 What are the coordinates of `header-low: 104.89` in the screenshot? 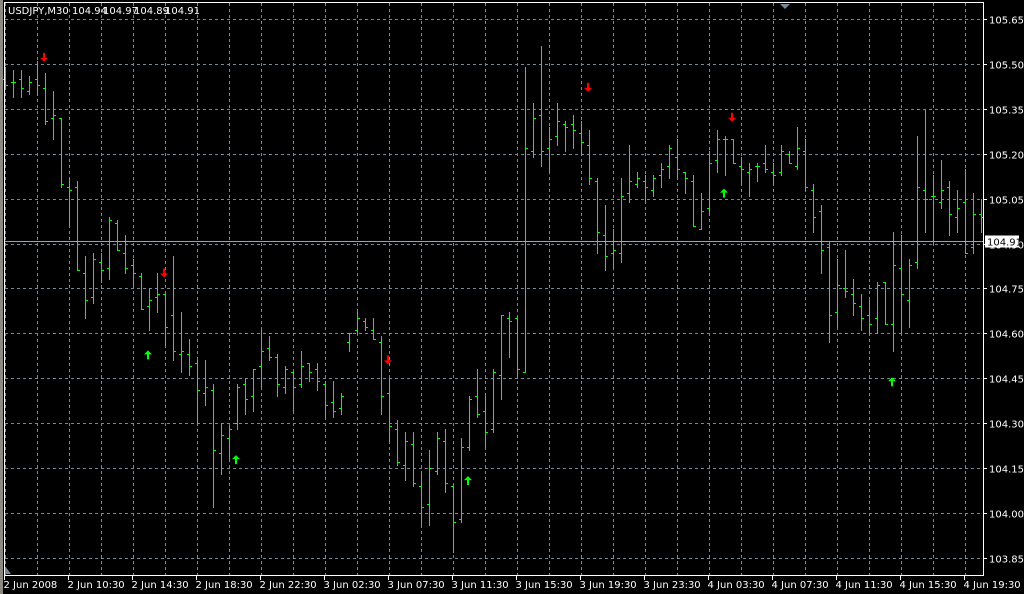 It's located at (151, 11).